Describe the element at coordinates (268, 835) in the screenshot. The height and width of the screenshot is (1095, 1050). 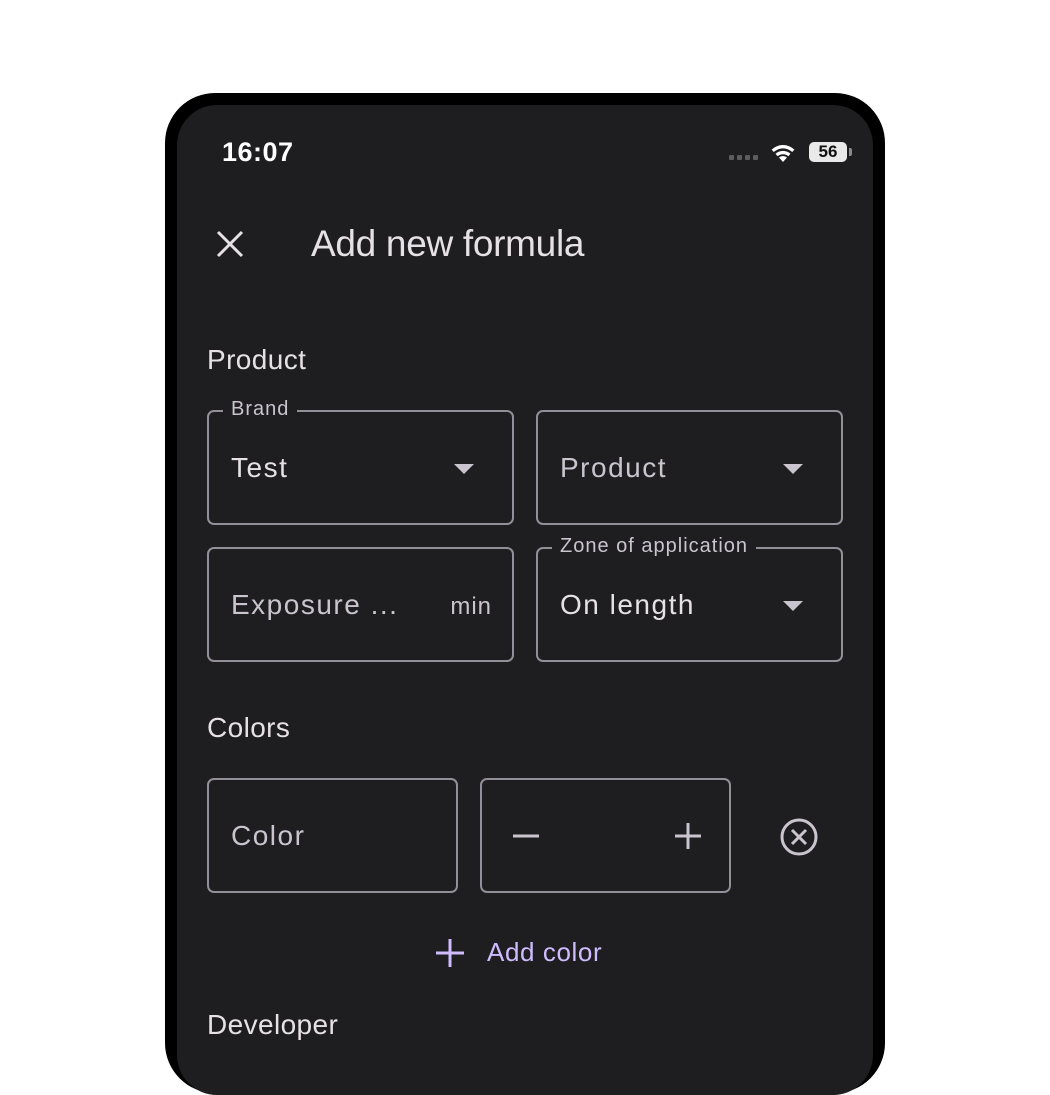
I see `color-placeholder: Color` at that location.